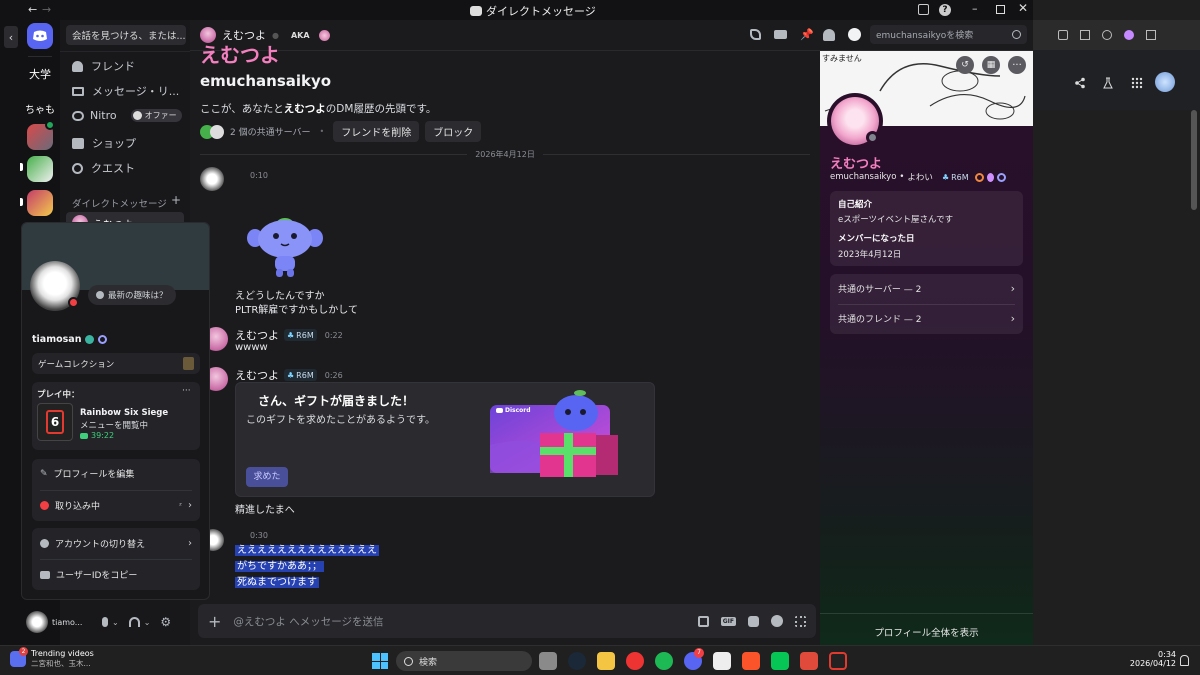 The image size is (1200, 675). I want to click on remove-friend-button: フレンドを削除, so click(376, 131).